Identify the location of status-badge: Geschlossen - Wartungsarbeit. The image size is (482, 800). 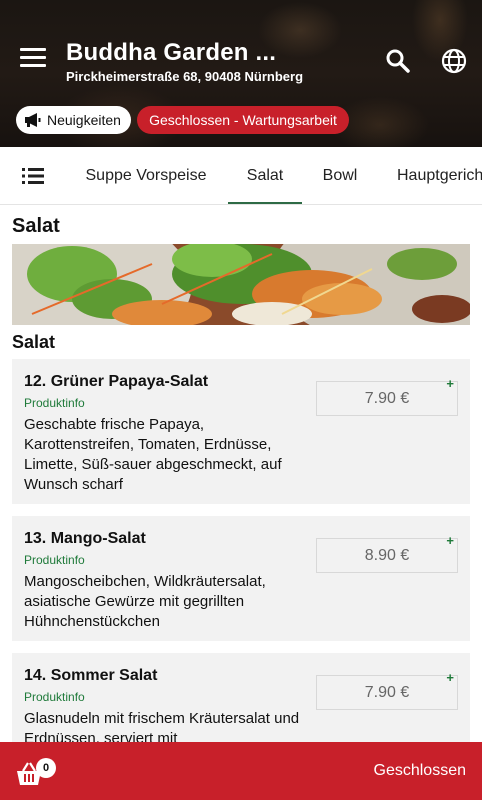
(243, 120).